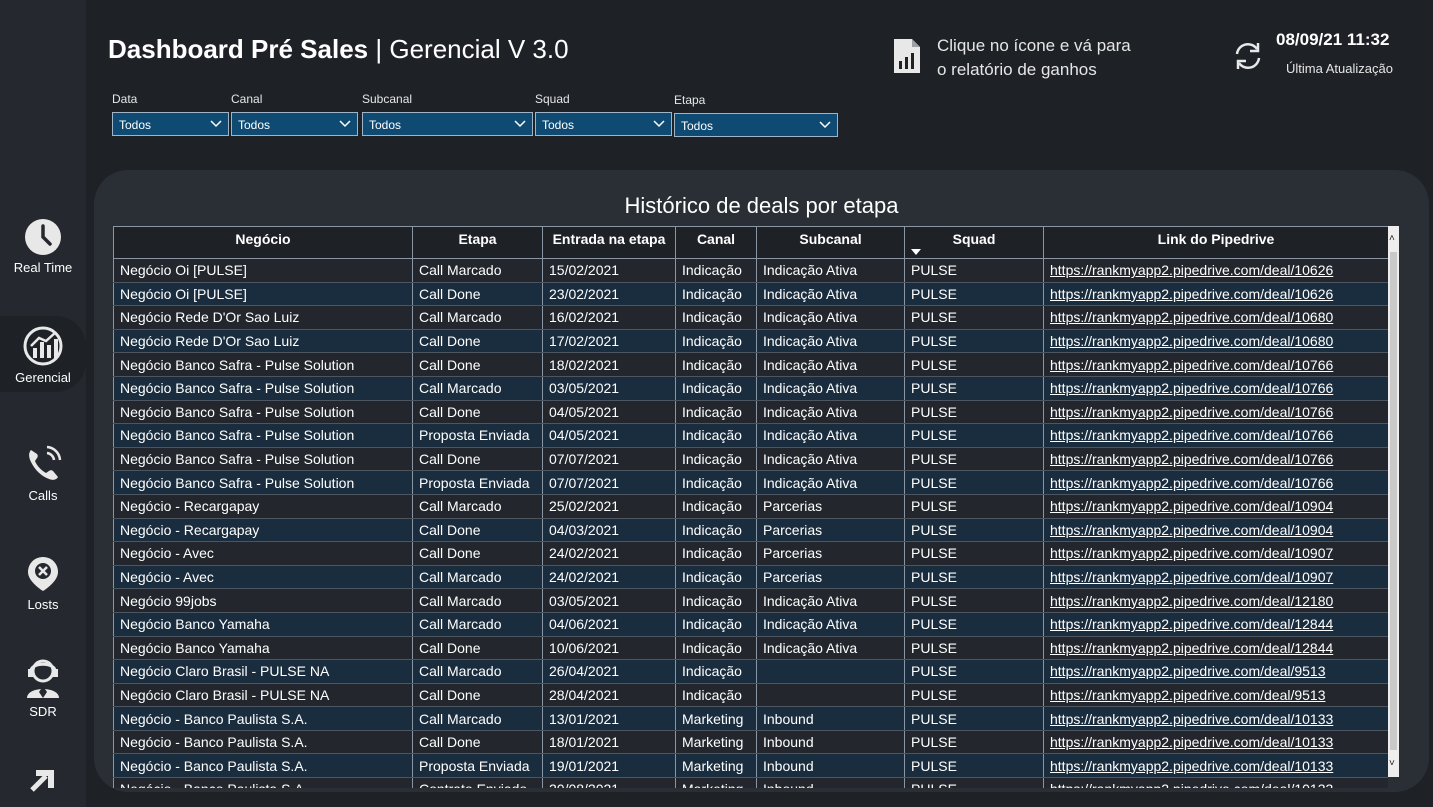  I want to click on refresh-button, so click(1248, 58).